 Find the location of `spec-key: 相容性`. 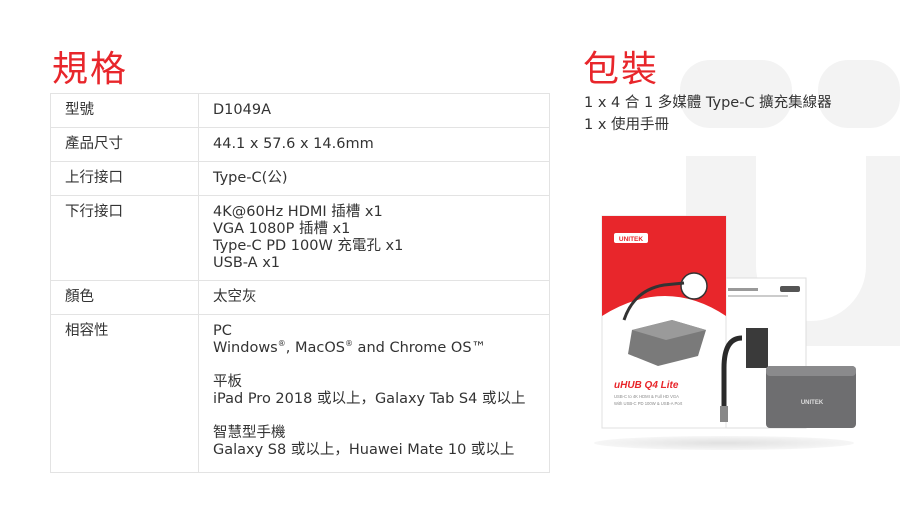

spec-key: 相容性 is located at coordinates (124, 393).